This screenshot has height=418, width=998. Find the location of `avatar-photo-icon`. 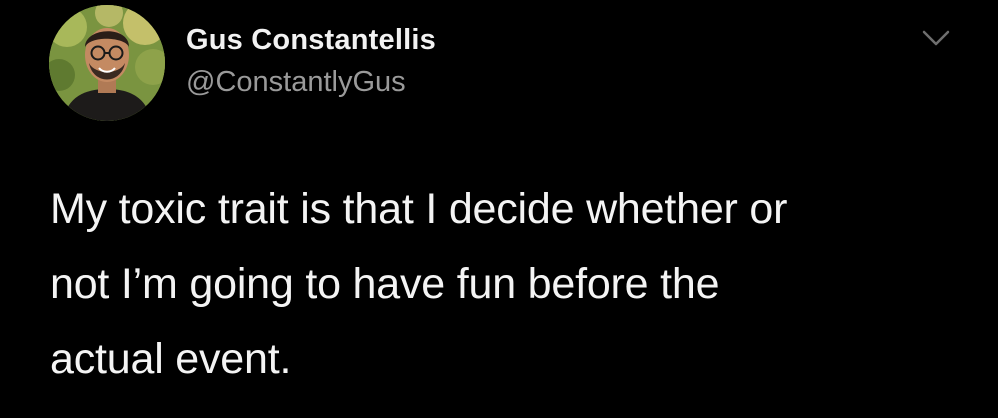

avatar-photo-icon is located at coordinates (107, 63).